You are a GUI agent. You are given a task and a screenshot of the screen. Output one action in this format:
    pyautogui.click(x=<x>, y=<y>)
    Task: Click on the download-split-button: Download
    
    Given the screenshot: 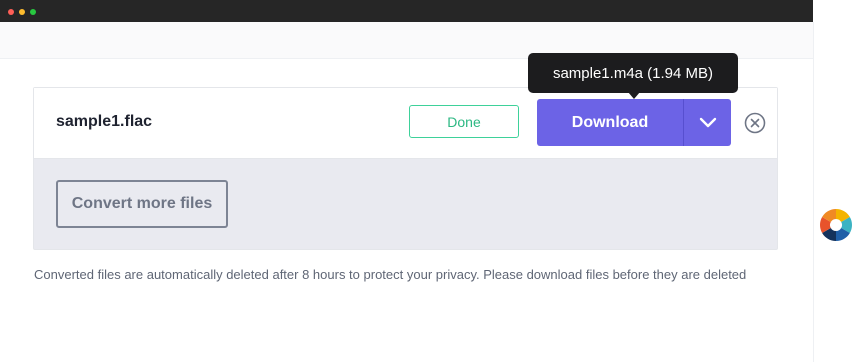 What is the action you would take?
    pyautogui.click(x=634, y=122)
    